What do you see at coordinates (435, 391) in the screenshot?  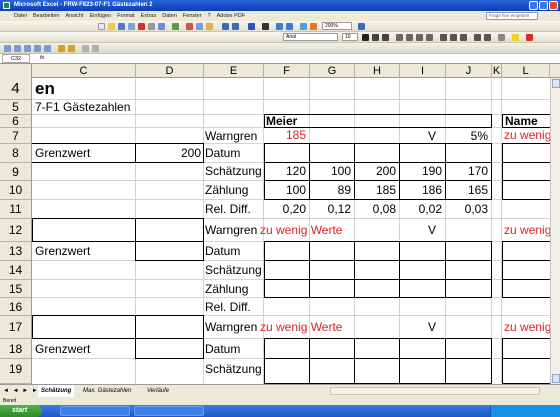 I see `horizontal-scrollbar` at bounding box center [435, 391].